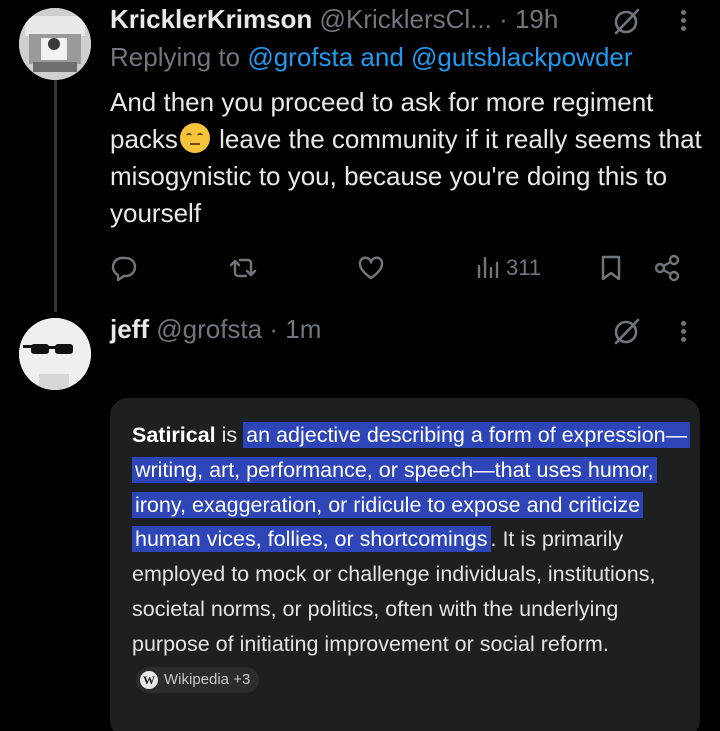  I want to click on post-header: jeff @grofsta · 1m, so click(215, 329).